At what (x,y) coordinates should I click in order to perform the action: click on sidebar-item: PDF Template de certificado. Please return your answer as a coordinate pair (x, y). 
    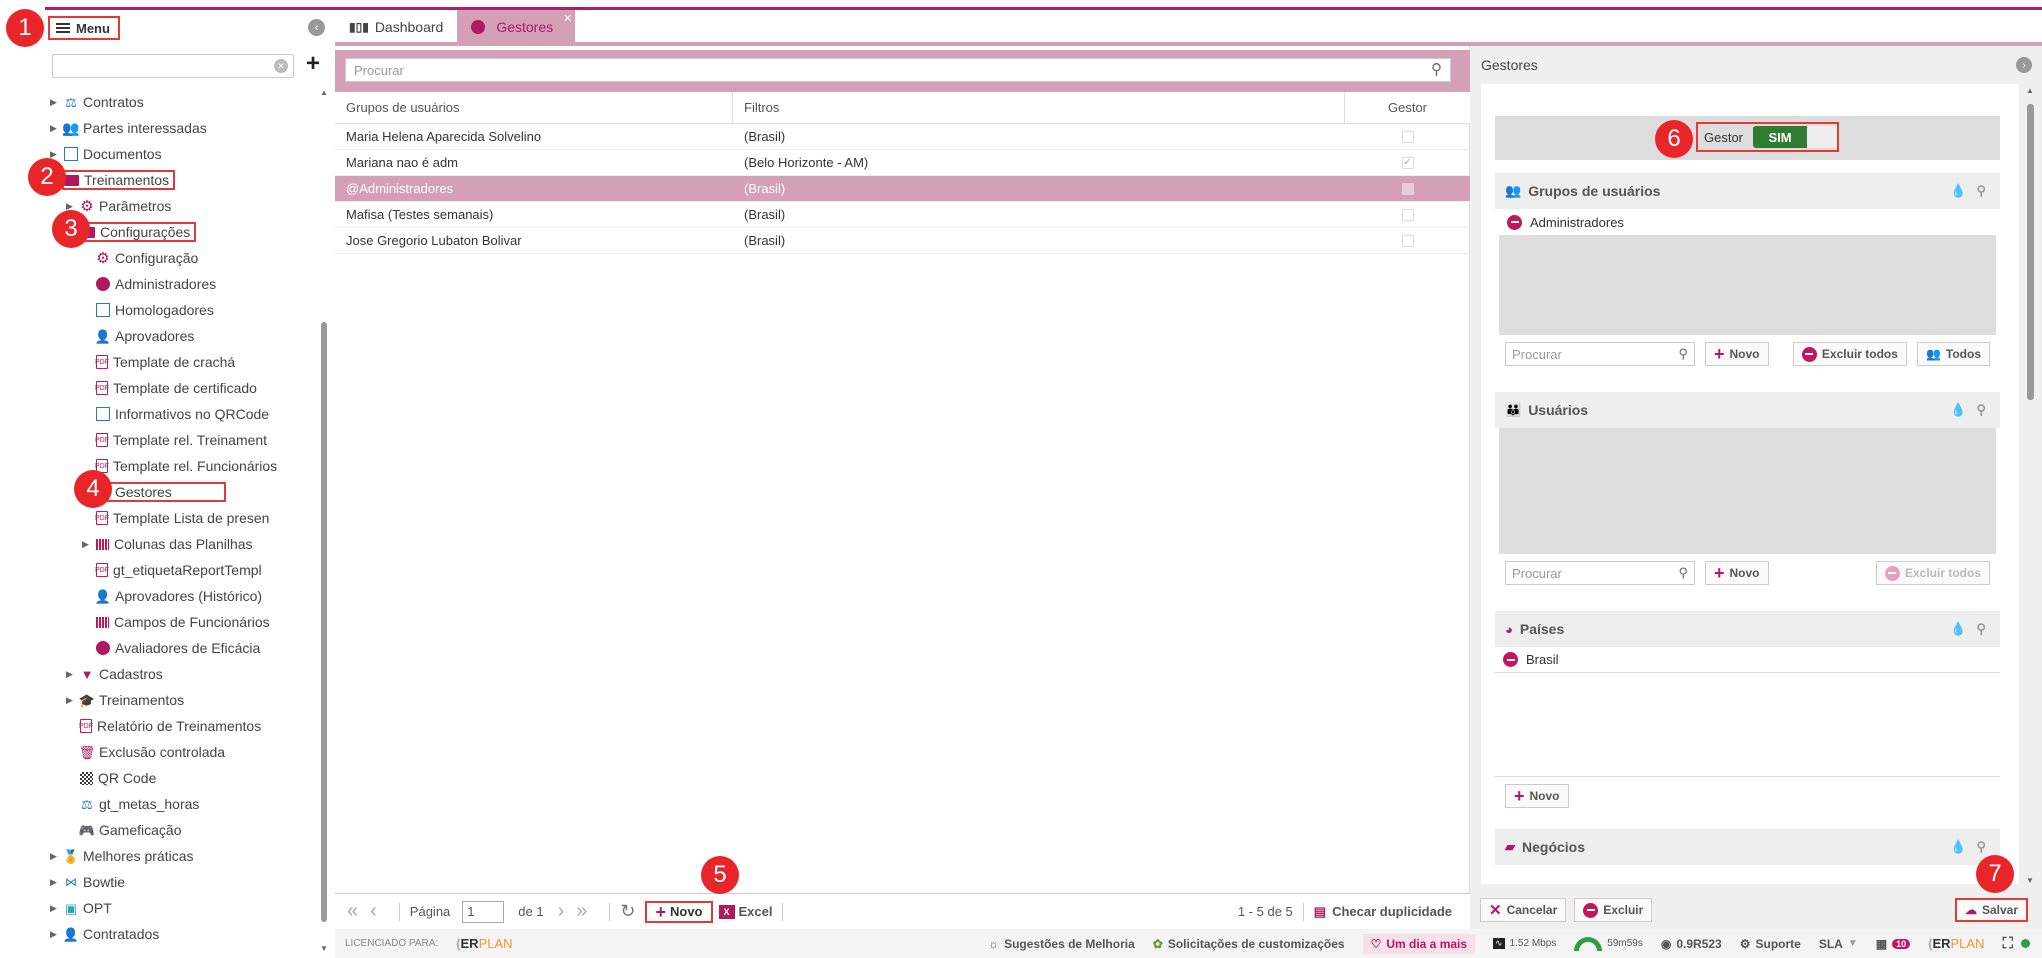
    Looking at the image, I should click on (185, 388).